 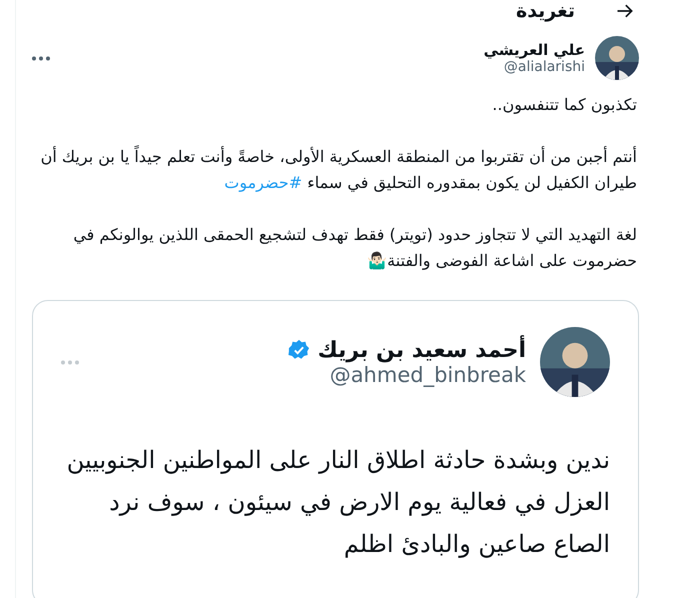 I want to click on tweet-paragraph: لغة التهديد التي لا تتجاوز حدود (تويتر) فقط تهدف لتشجيع الحمقى اللذين يوالونكم في حضرموت على اشاعة الفوضى والفتنة🤷🏻‍♂, so click(x=354, y=248).